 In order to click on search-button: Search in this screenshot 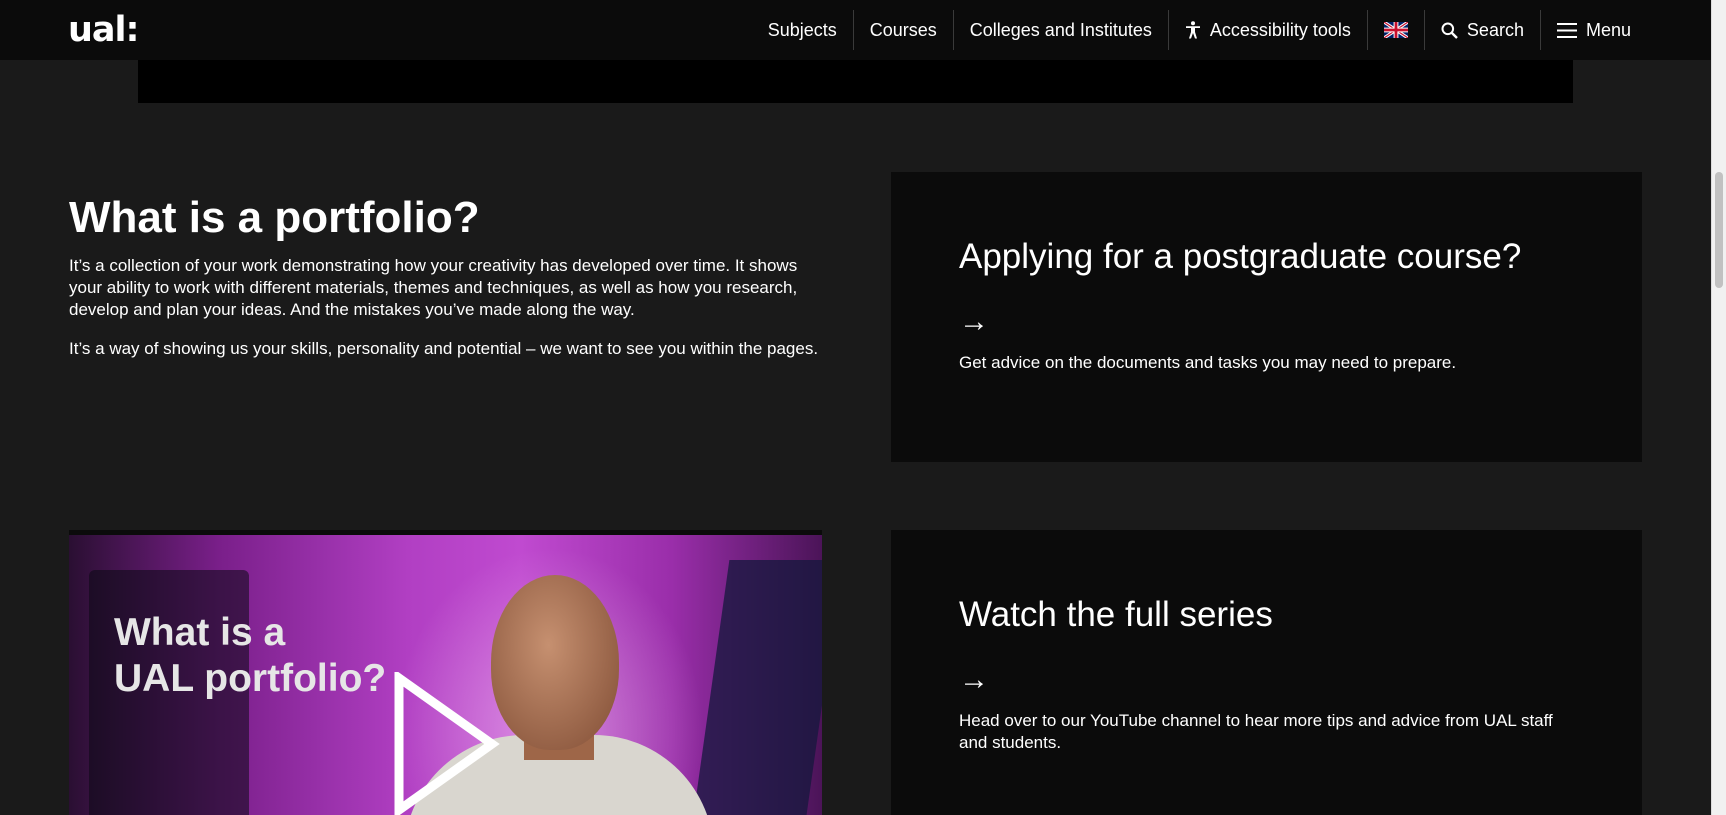, I will do `click(1482, 30)`.